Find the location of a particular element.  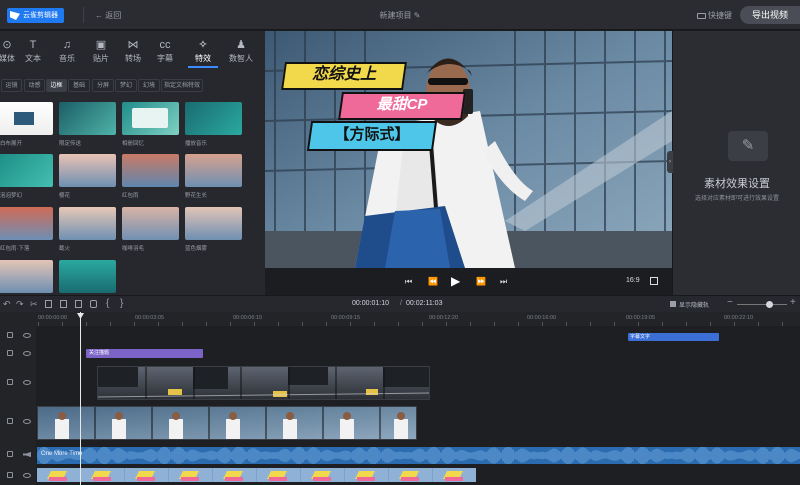

tab-8: ♟ 数智人 is located at coordinates (241, 51).